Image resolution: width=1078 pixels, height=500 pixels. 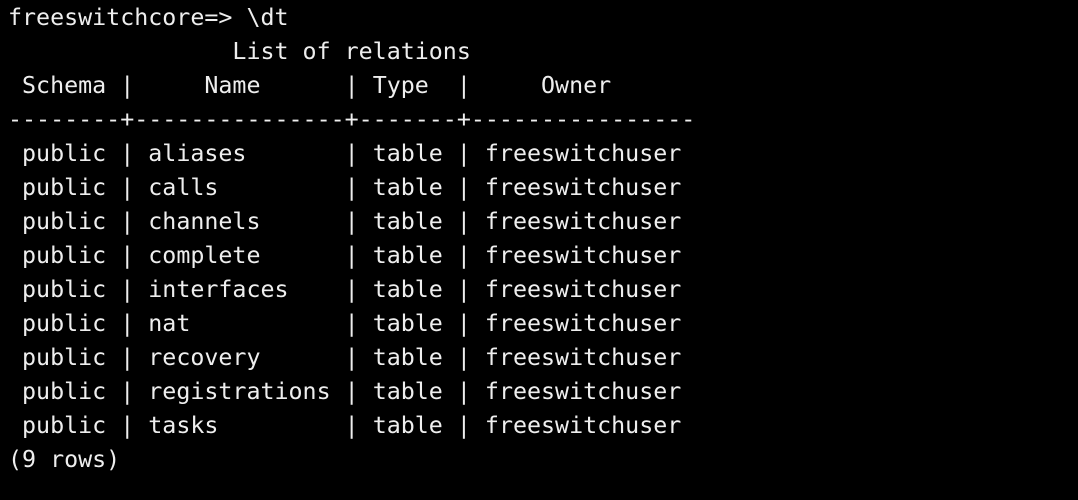 I want to click on header-schema: Schema, so click(x=64, y=85).